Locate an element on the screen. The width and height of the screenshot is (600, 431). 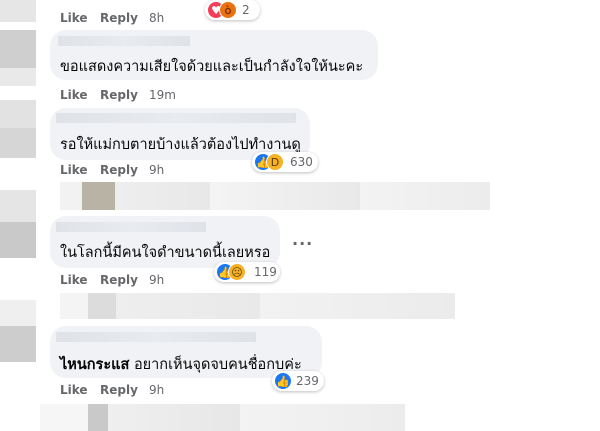
sad-icon: ☹ is located at coordinates (237, 272).